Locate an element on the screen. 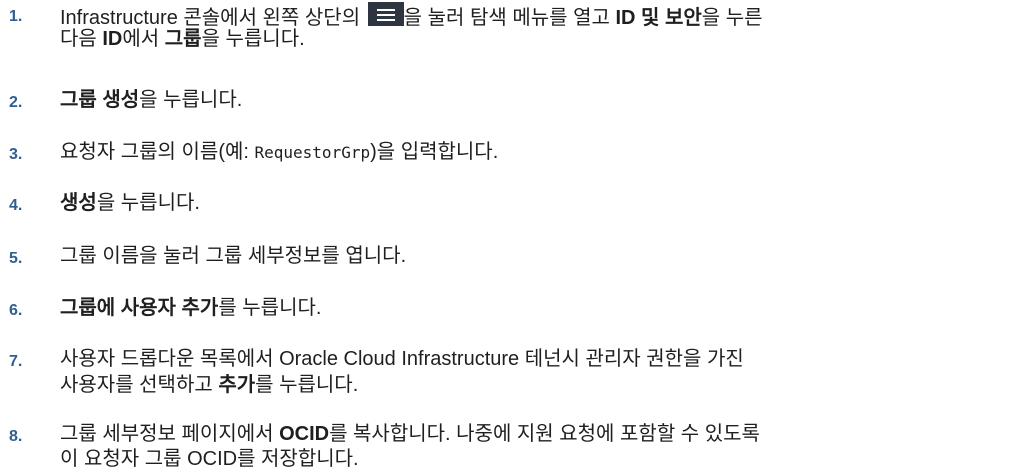 The image size is (1013, 472). step-number: 4. is located at coordinates (16, 205).